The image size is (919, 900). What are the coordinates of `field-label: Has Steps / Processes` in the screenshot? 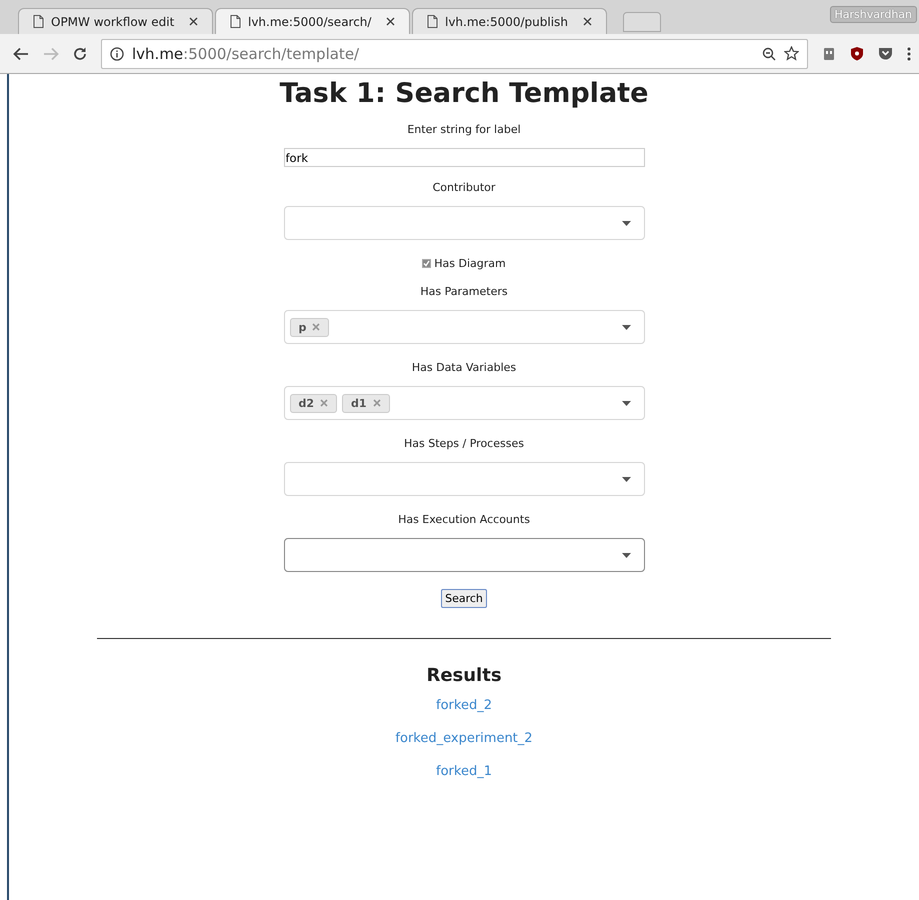 It's located at (464, 443).